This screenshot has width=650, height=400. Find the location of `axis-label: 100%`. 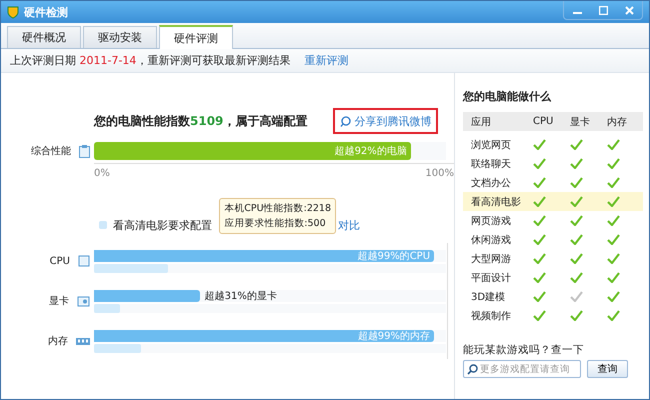

axis-label: 100% is located at coordinates (439, 173).